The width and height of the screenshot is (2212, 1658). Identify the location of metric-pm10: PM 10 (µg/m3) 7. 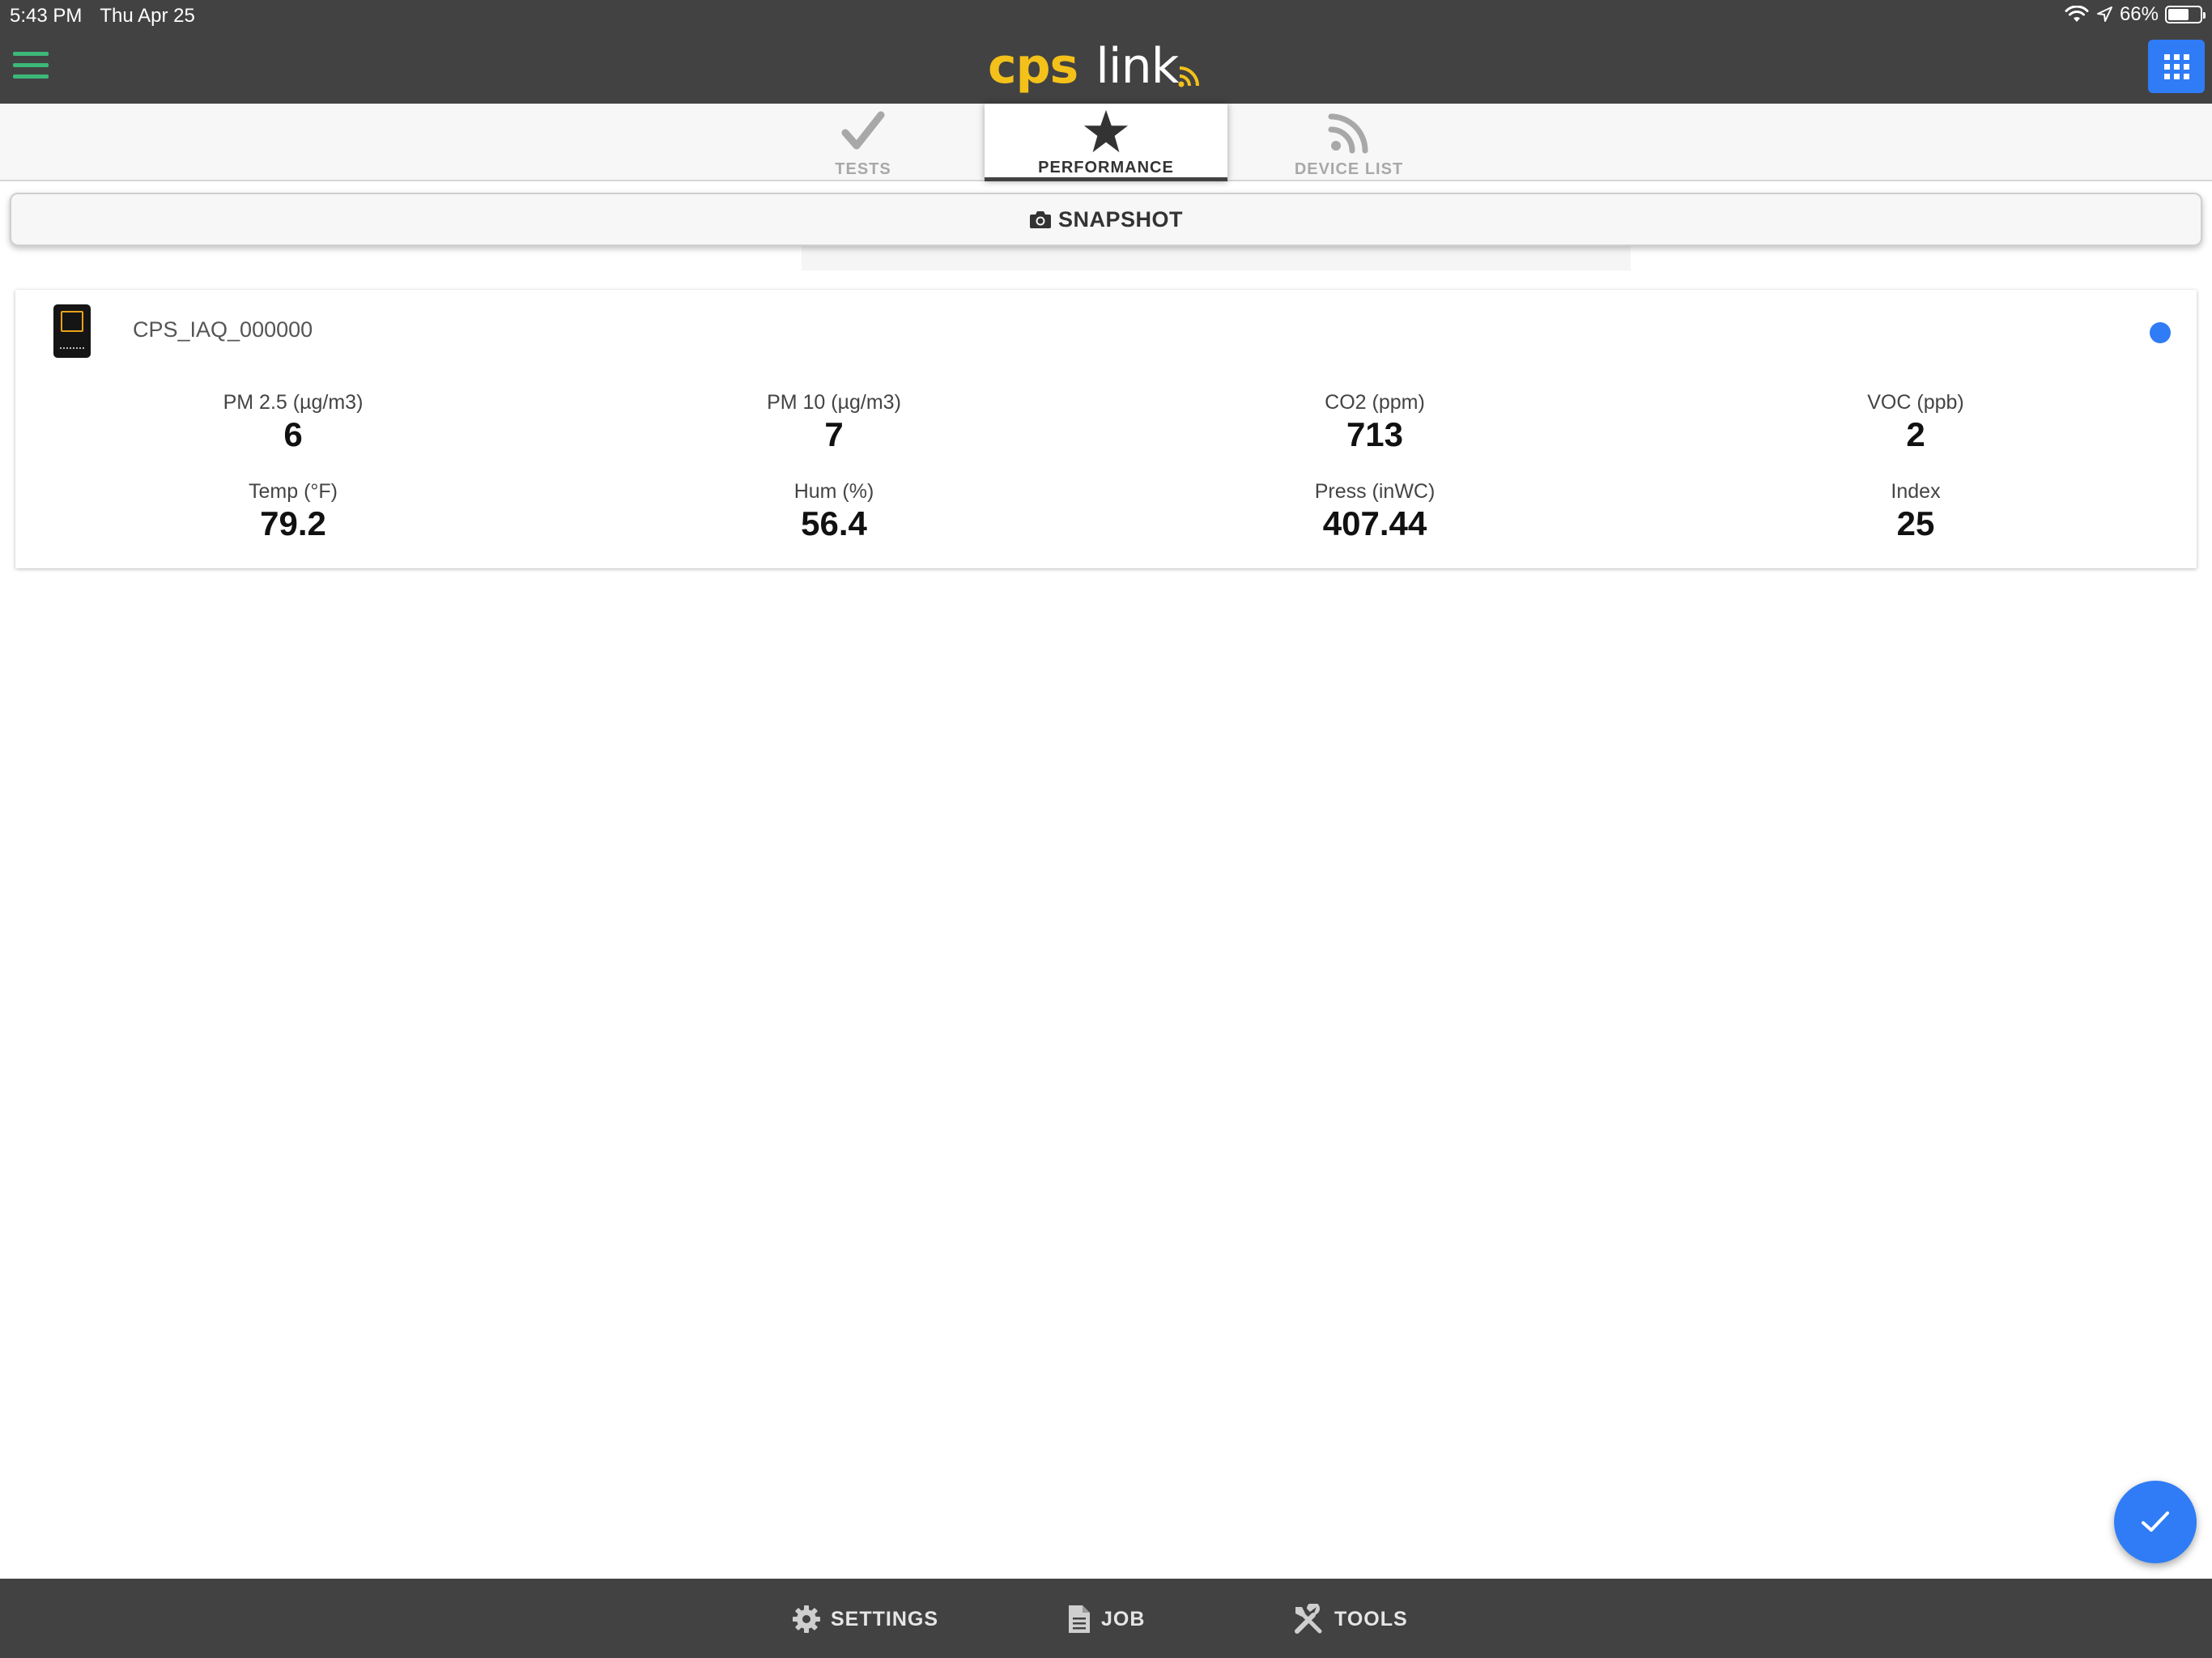
(834, 422).